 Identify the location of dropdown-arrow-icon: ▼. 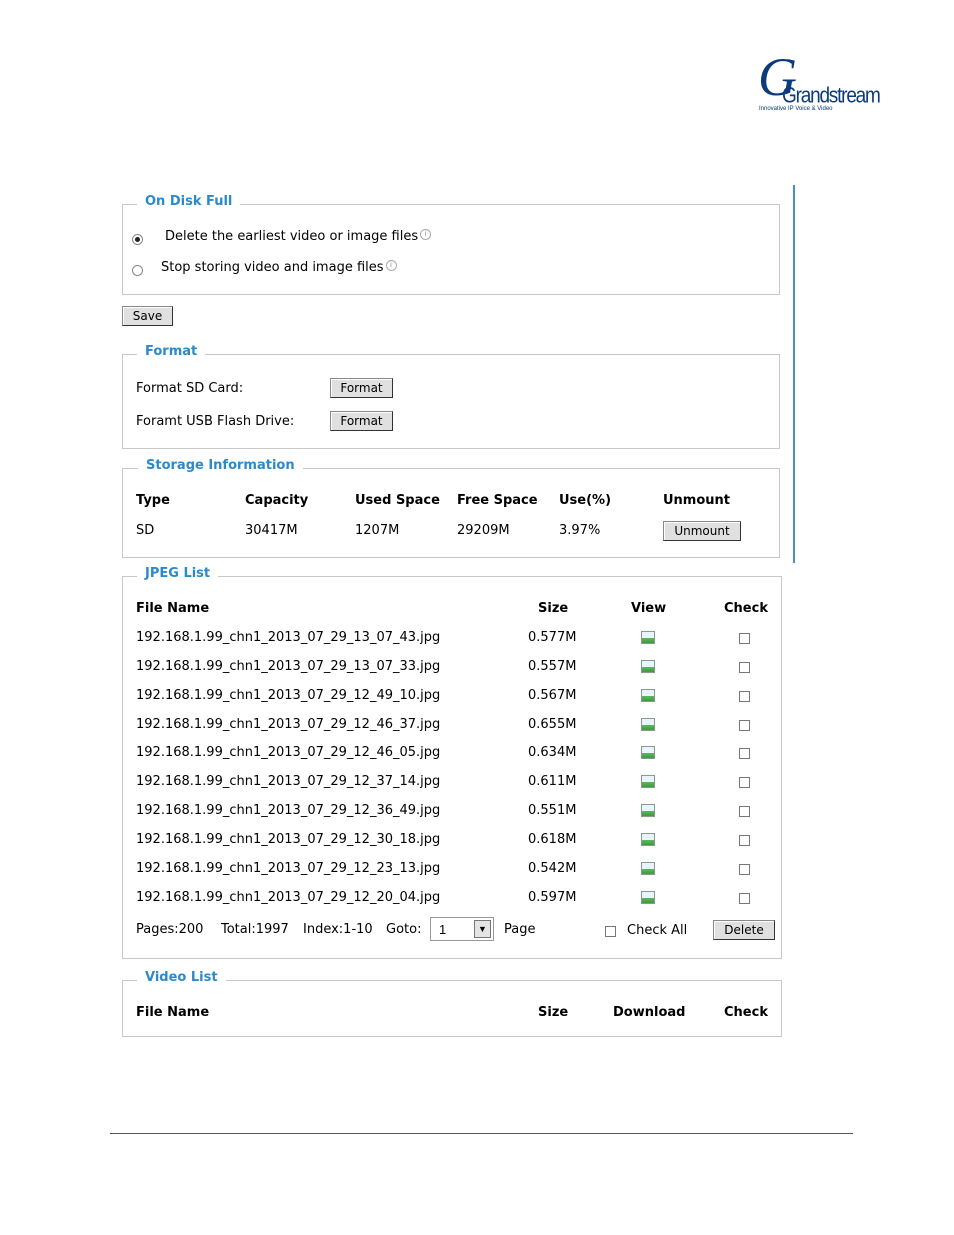
(482, 929).